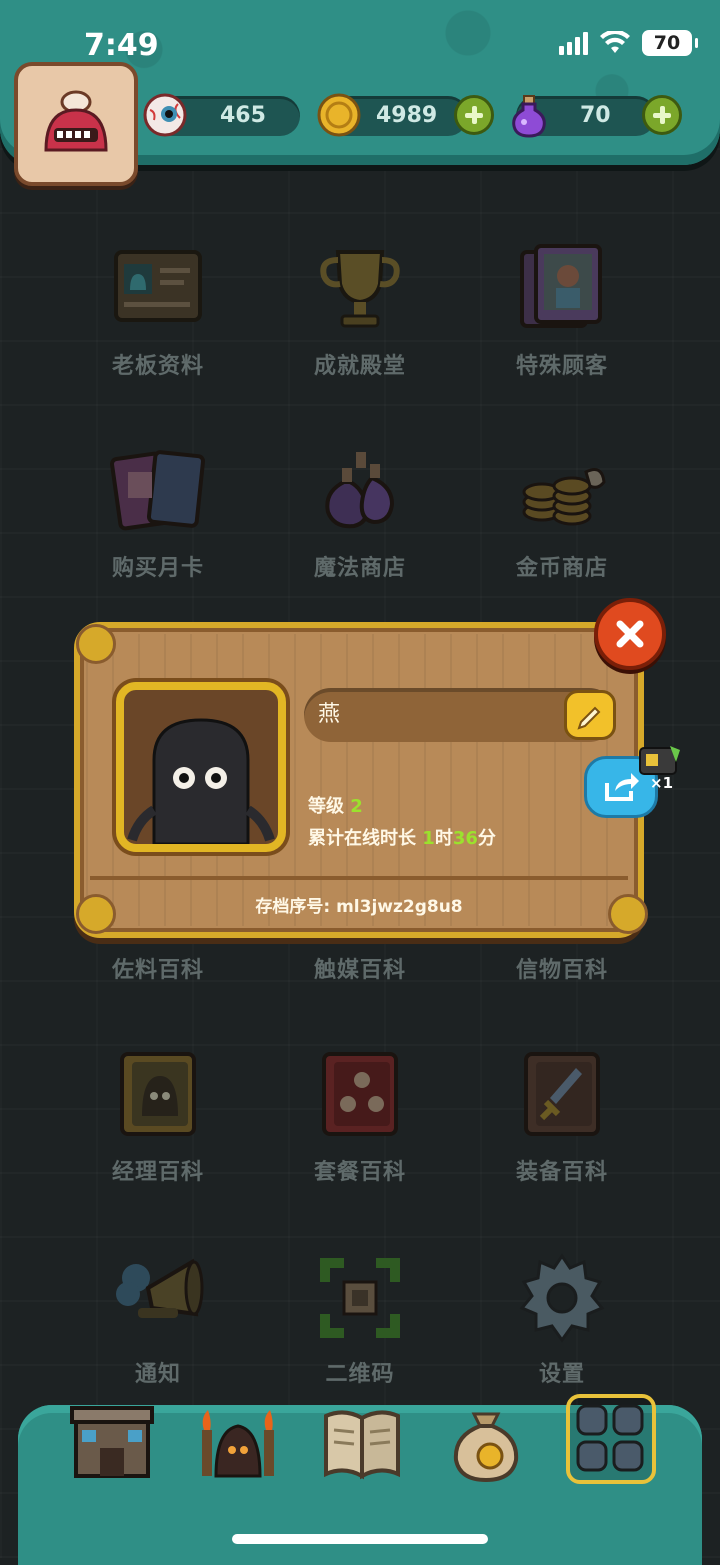 Image resolution: width=720 pixels, height=1565 pixels. What do you see at coordinates (158, 1094) in the screenshot?
I see `manager-book-icon` at bounding box center [158, 1094].